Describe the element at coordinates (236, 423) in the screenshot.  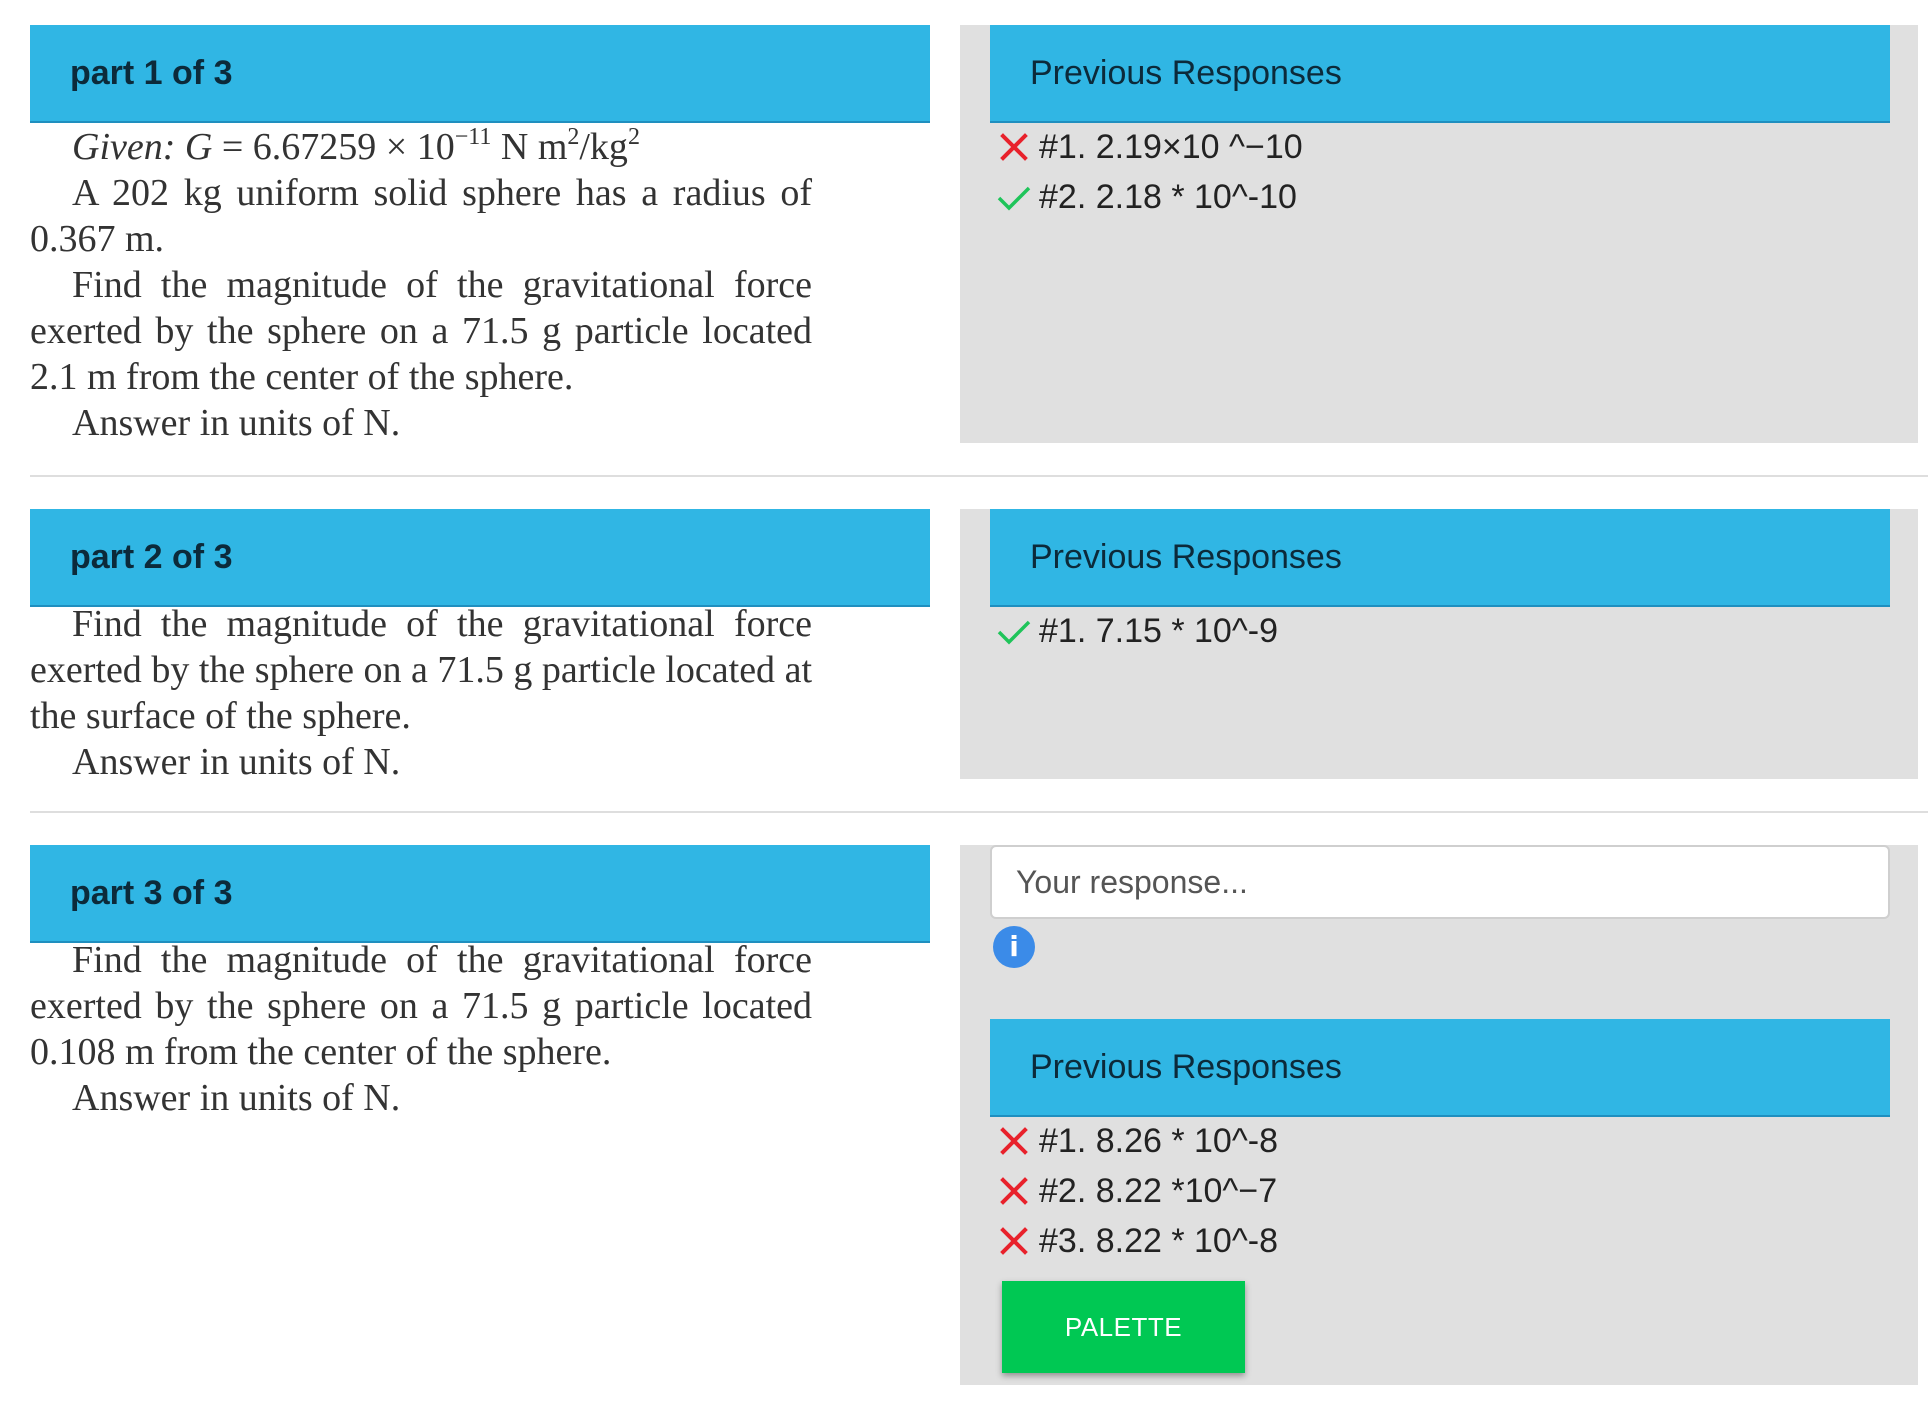
I see `part-1-line-3: Answer in units of N.` at that location.